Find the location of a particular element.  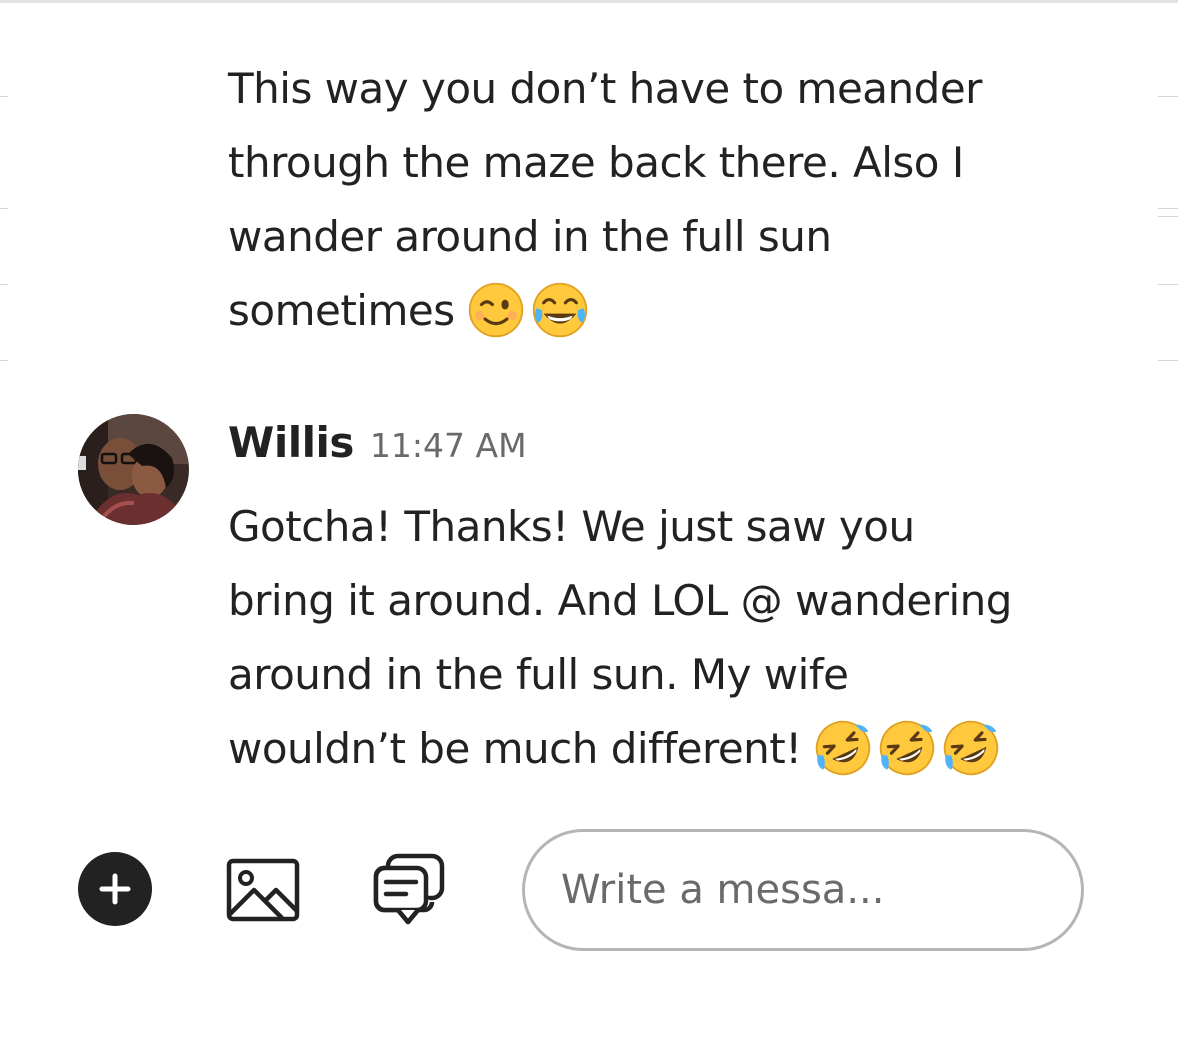

winking-face-icon is located at coordinates (496, 310).